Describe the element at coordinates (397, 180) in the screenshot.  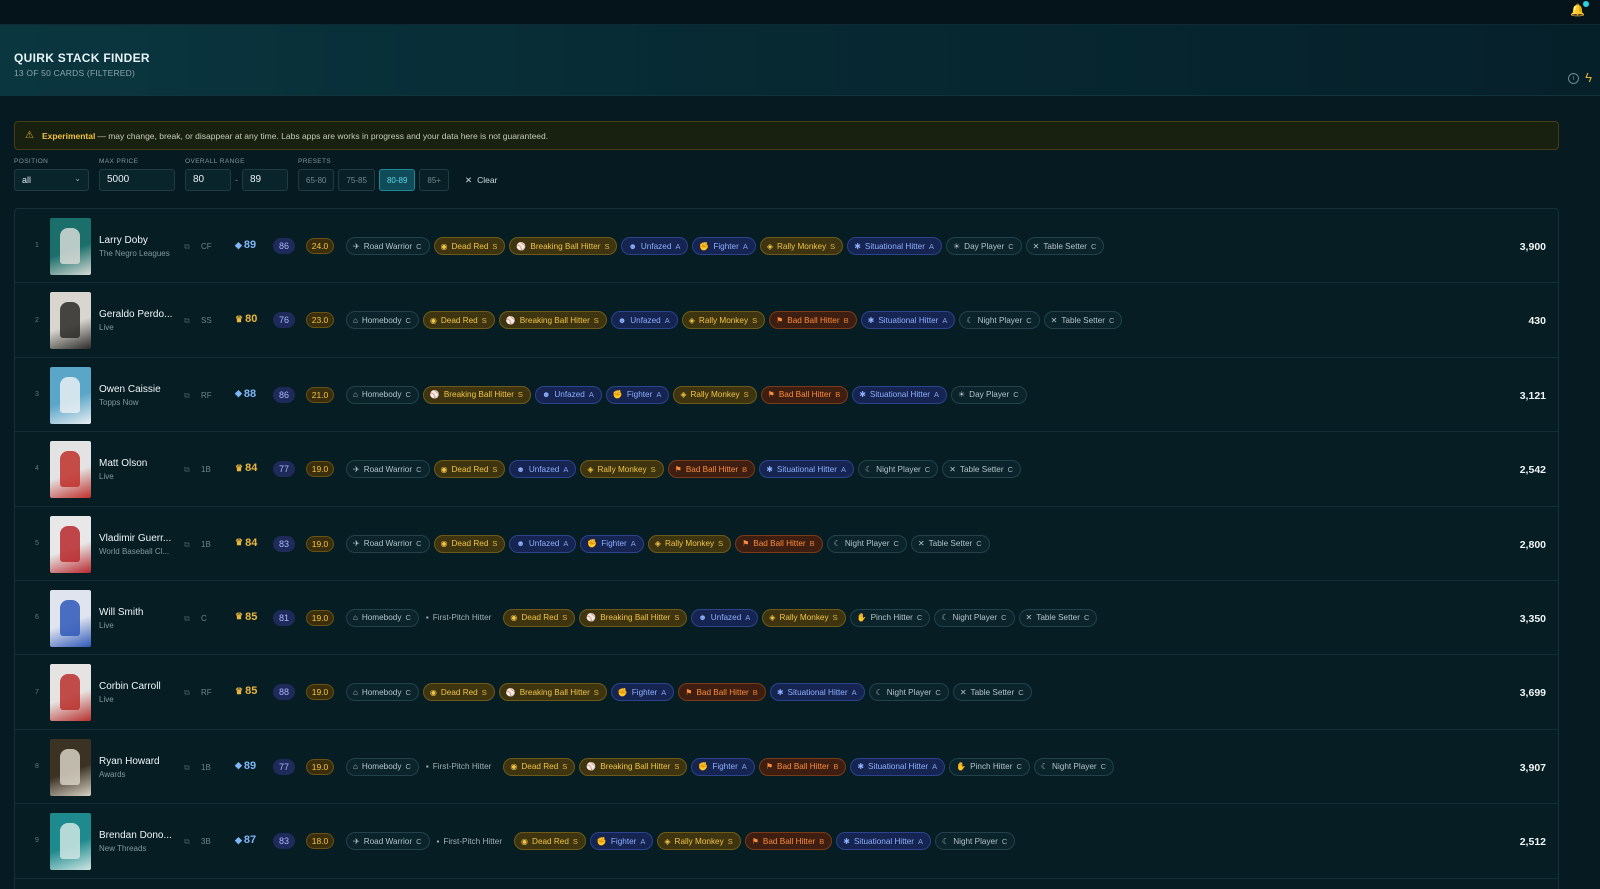
I see `preset-button: 80-89` at that location.